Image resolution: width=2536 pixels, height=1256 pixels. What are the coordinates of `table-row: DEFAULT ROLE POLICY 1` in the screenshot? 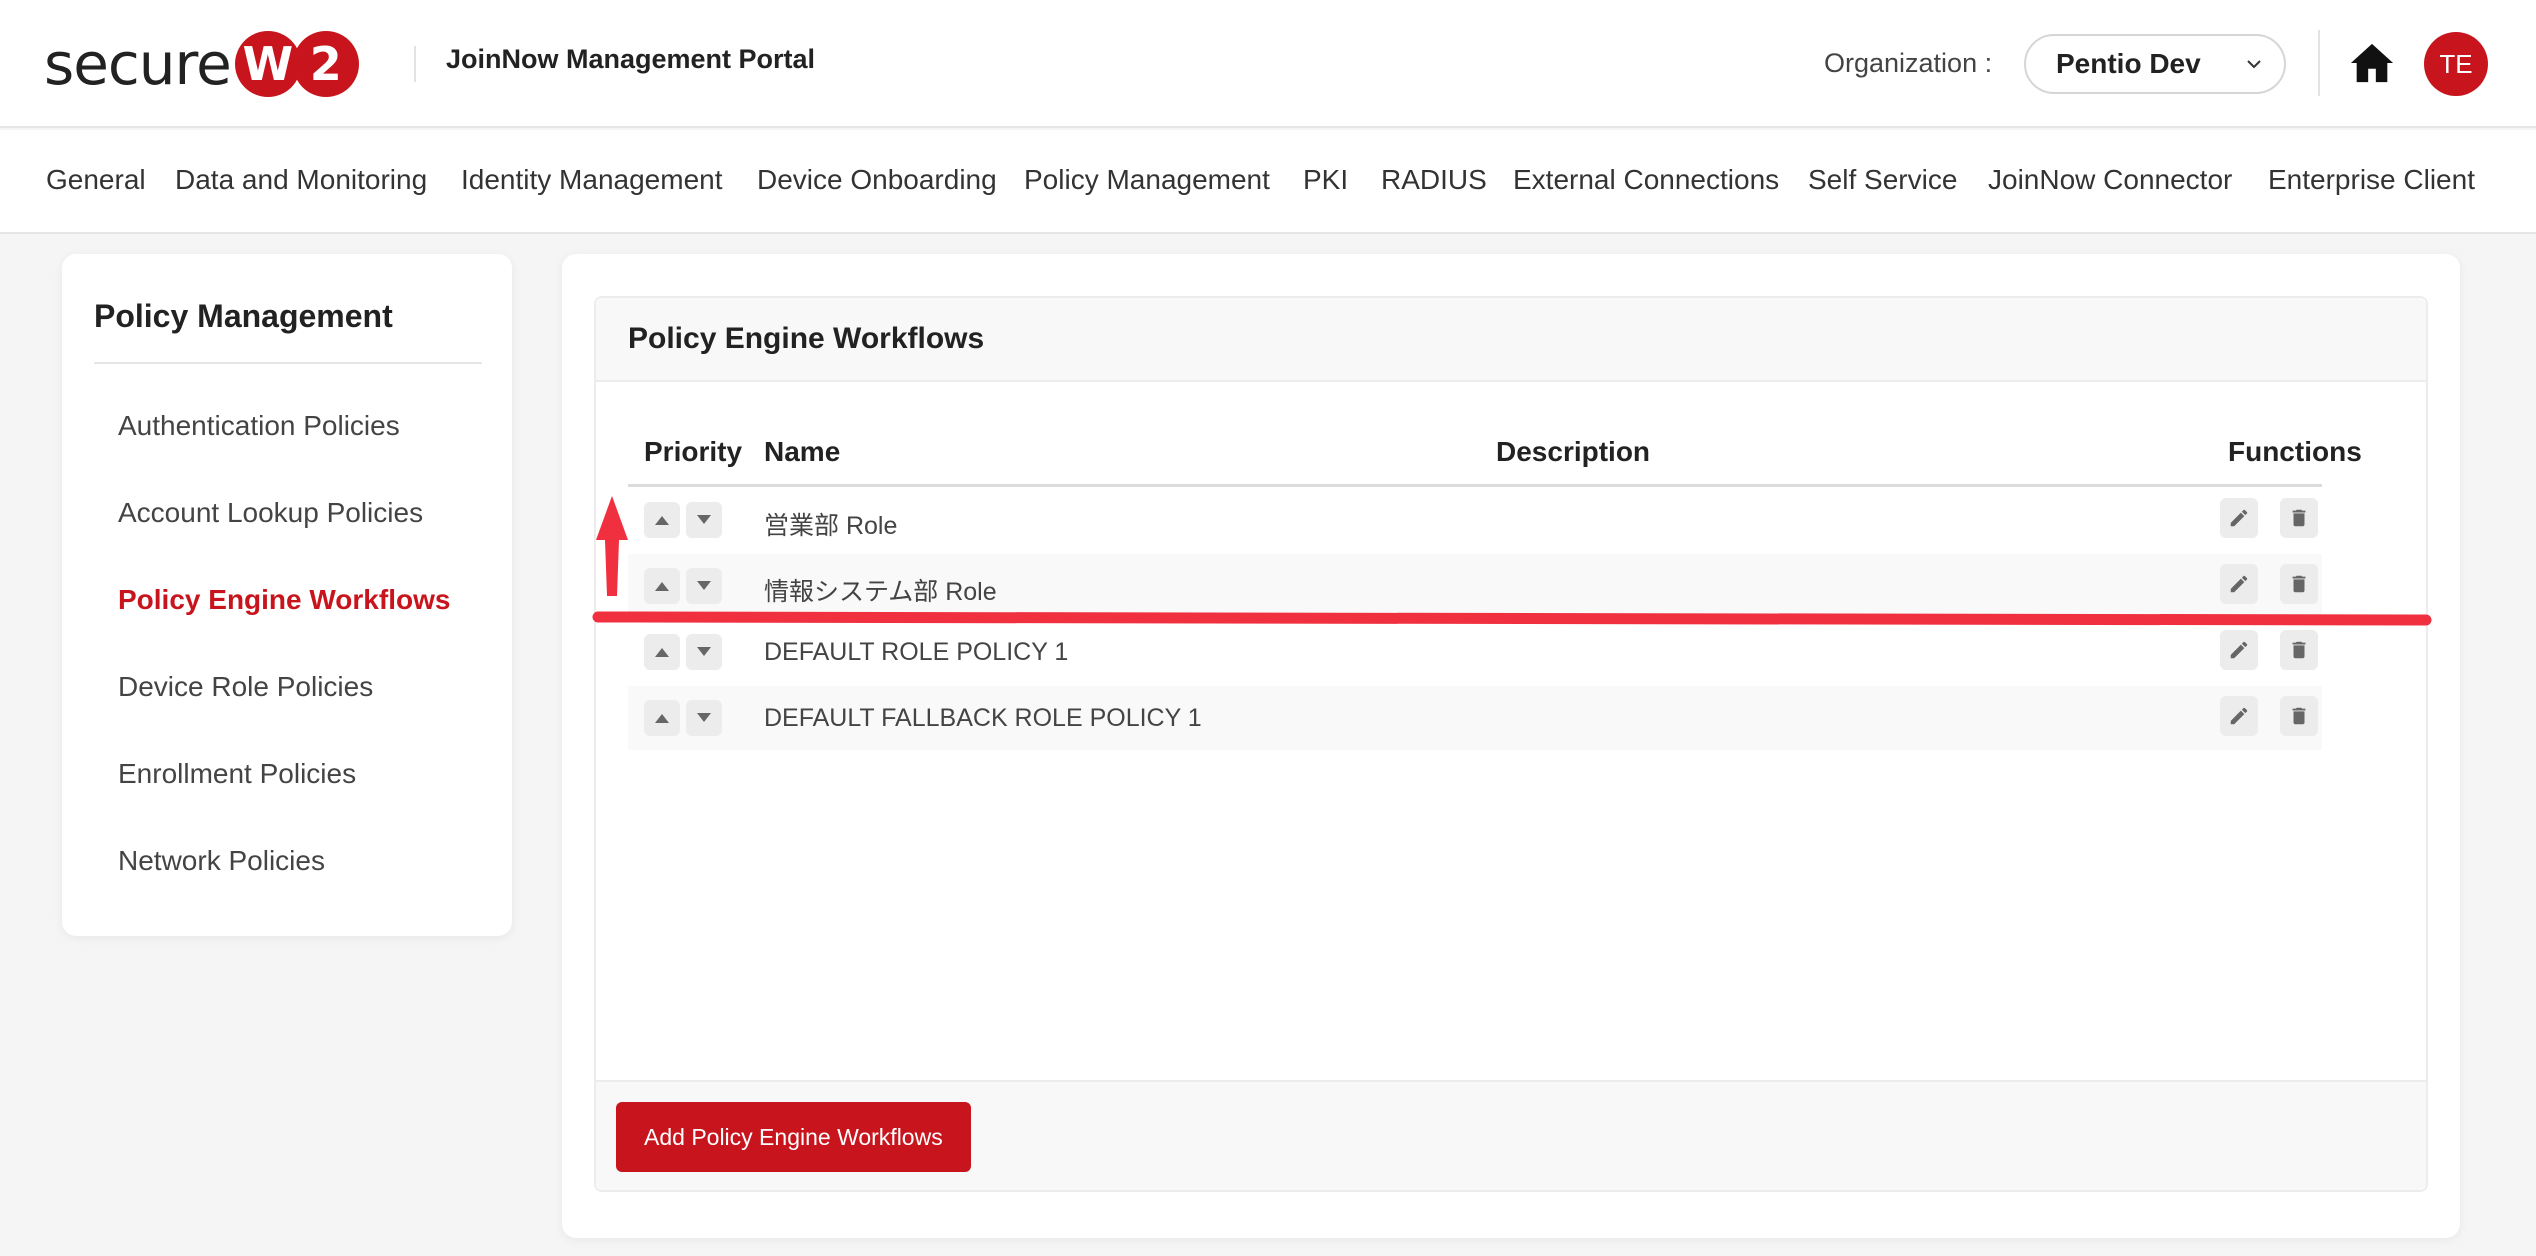 It's located at (1475, 652).